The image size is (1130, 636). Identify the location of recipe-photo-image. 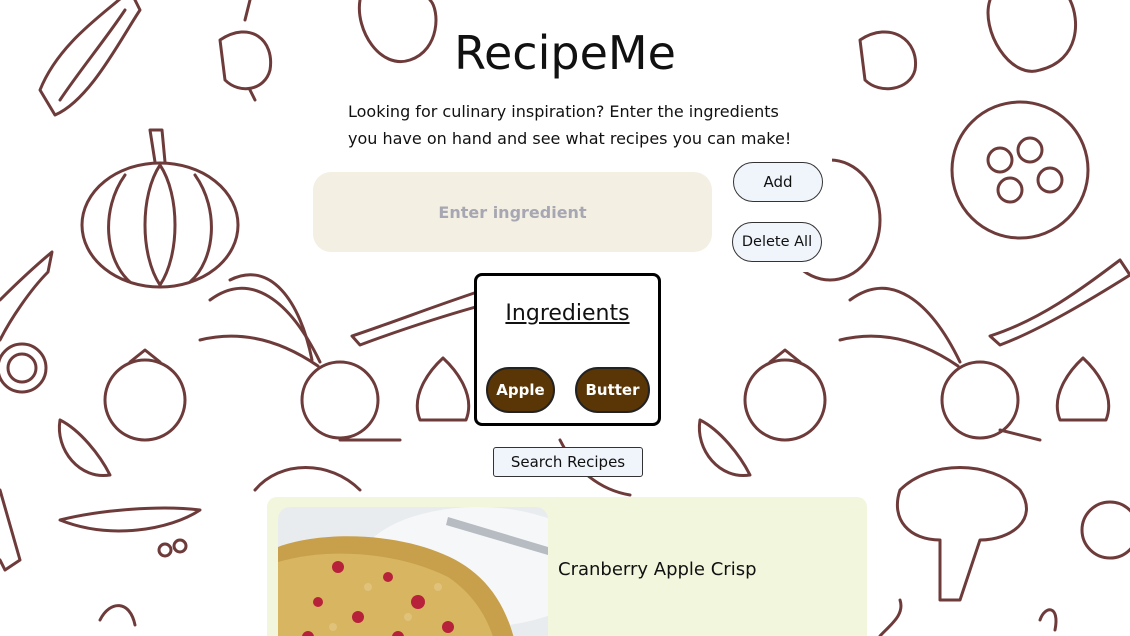
(413, 571).